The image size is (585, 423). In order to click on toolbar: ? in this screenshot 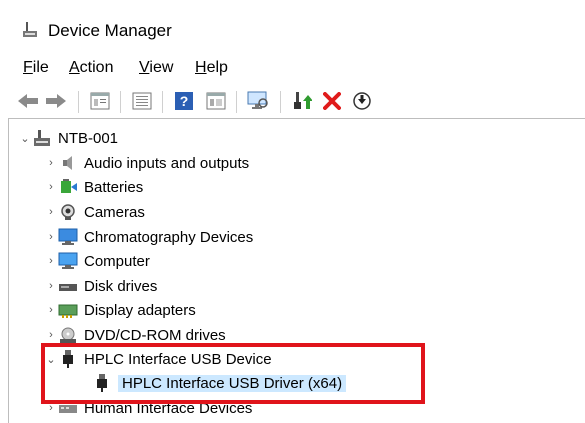, I will do `click(292, 101)`.